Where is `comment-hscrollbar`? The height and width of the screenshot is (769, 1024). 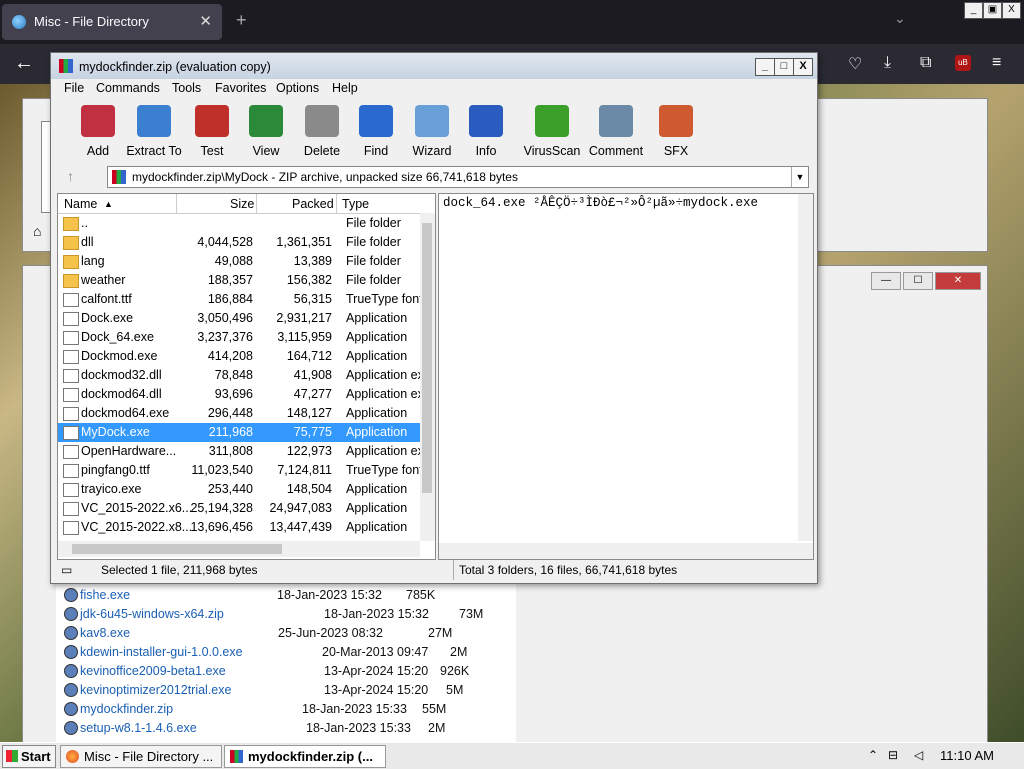 comment-hscrollbar is located at coordinates (626, 551).